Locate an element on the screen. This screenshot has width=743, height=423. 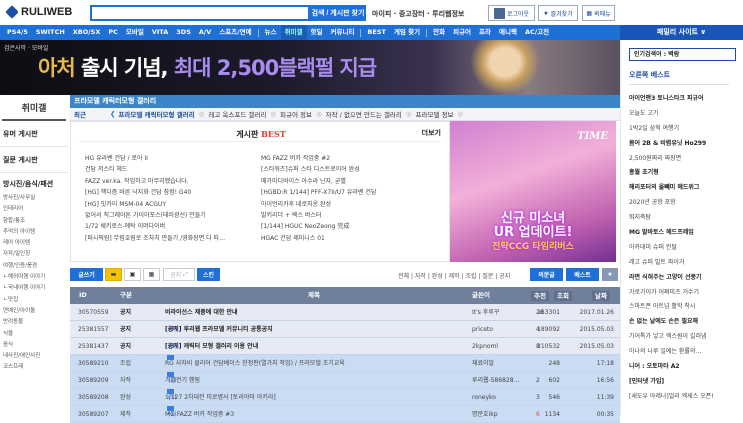
best-post: [1/144] HGUC NeoZeong 完成 is located at coordinates (318, 226).